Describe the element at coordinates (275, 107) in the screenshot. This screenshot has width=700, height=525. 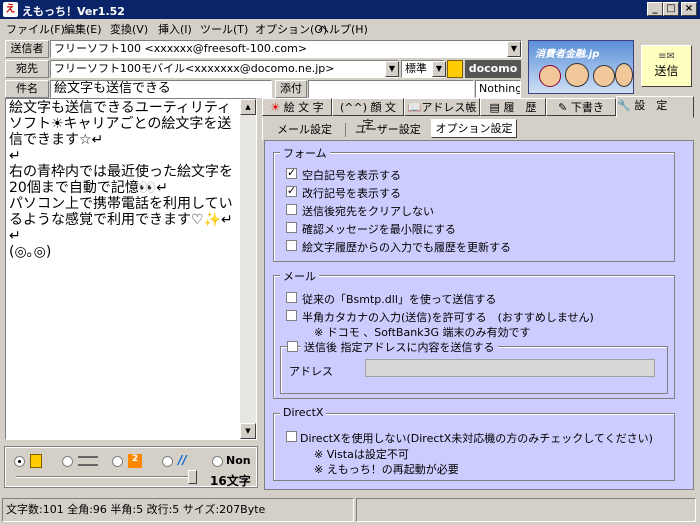
I see `sun-icon: ☀` at that location.